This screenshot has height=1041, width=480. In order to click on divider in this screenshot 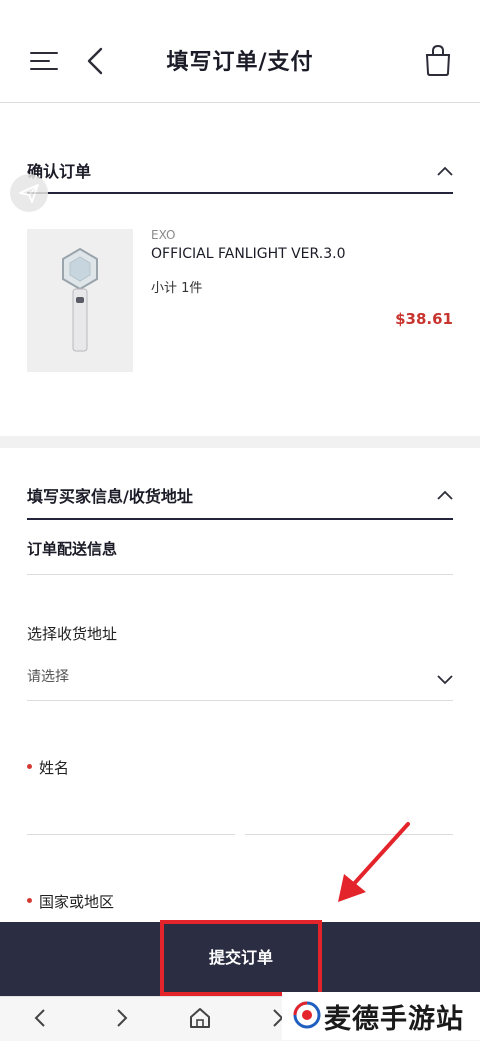, I will do `click(240, 574)`.